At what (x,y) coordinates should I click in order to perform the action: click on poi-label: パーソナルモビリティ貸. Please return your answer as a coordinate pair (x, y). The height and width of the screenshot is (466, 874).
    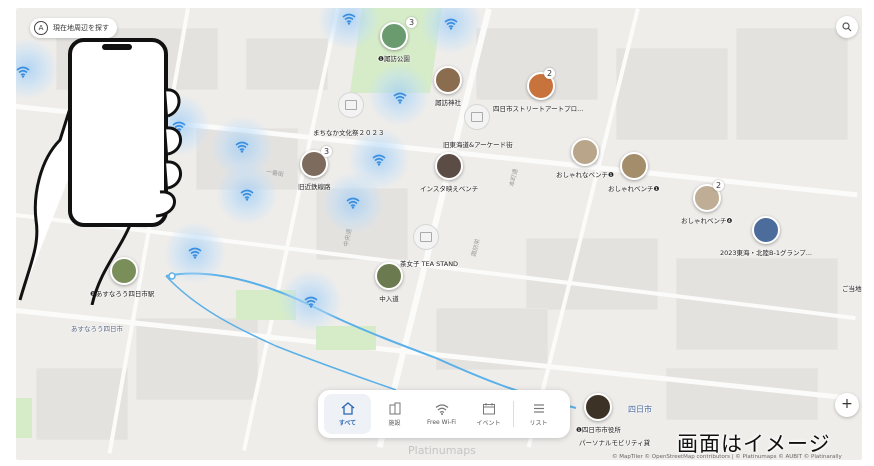
    Looking at the image, I should click on (615, 443).